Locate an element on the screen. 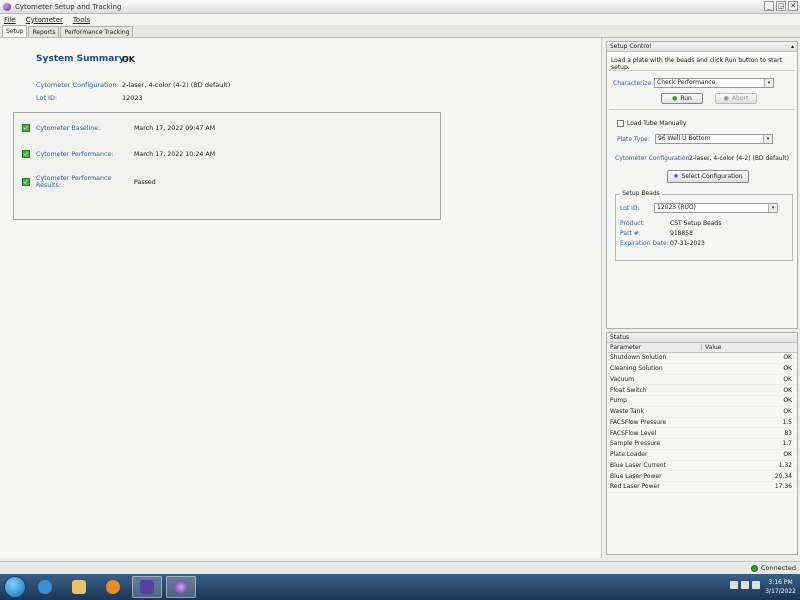 The image size is (800, 600). result-label: Cytometer Performance Results: is located at coordinates (74, 182).